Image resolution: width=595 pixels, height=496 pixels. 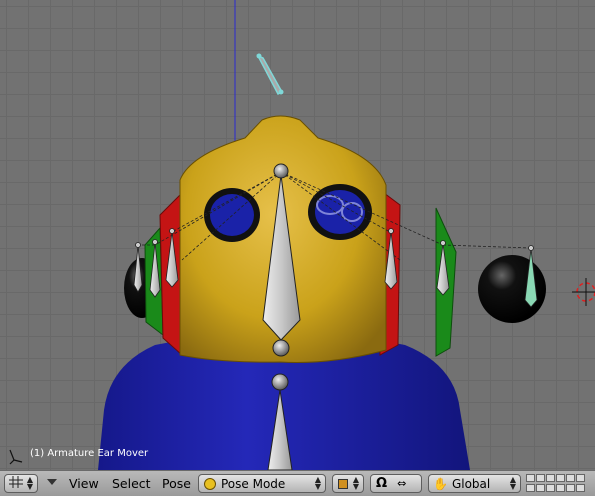 I want to click on grid-icon, so click(x=16, y=483).